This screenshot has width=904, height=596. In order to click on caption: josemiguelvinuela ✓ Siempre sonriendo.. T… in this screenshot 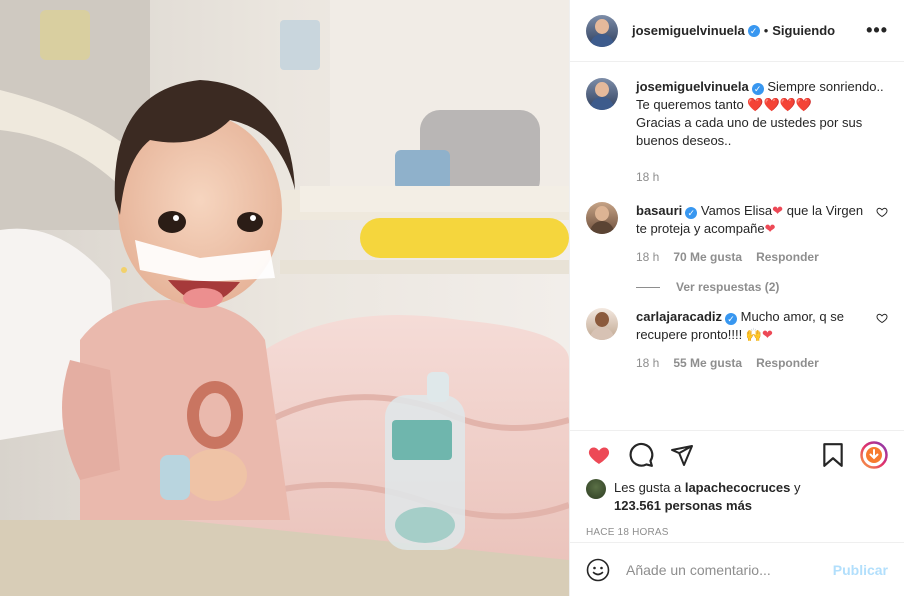, I will do `click(737, 132)`.